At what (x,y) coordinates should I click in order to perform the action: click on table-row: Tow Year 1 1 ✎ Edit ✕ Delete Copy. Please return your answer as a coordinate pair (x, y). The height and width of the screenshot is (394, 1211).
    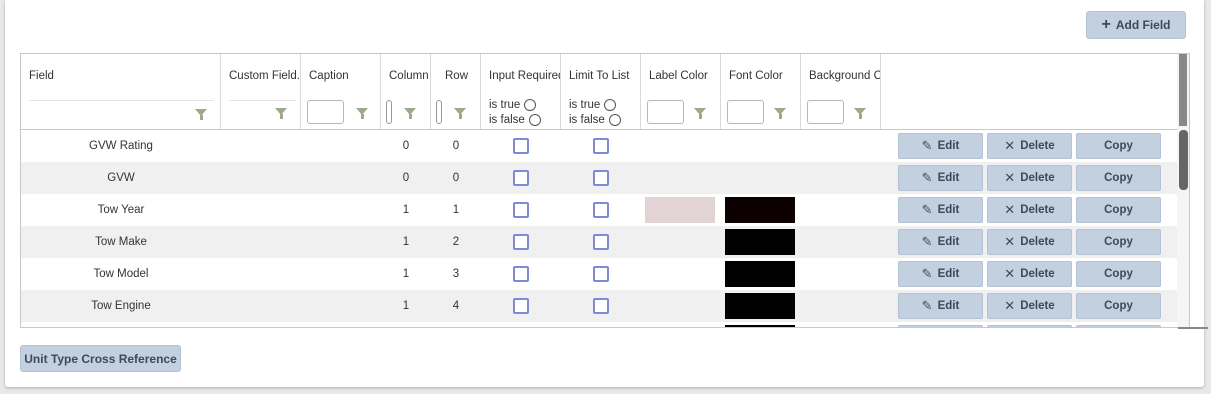
    Looking at the image, I should click on (600, 210).